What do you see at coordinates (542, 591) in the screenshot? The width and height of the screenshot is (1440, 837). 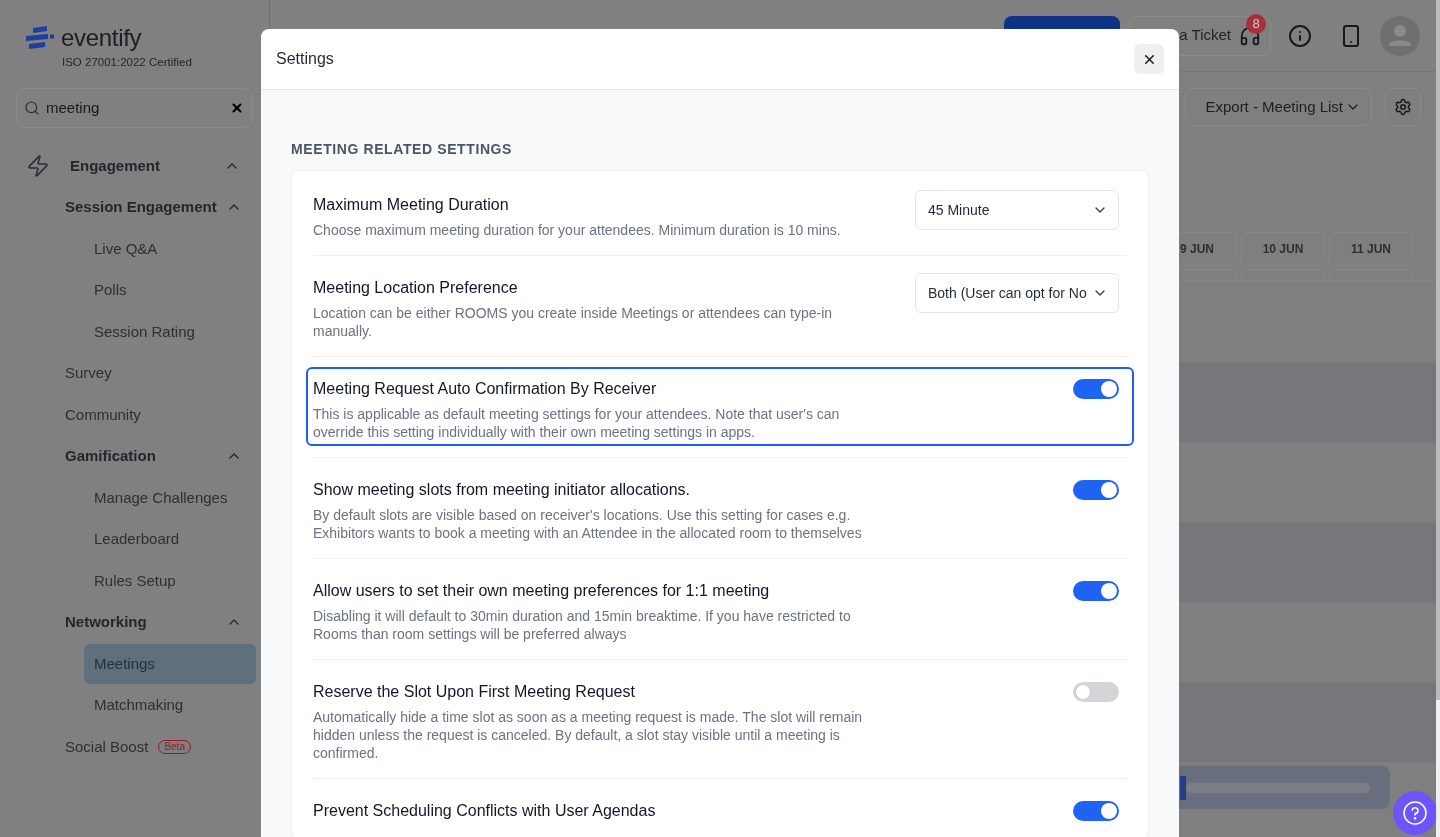 I see `setting-title: Allow users to set their own meeting preferences for 1:1 meeting` at bounding box center [542, 591].